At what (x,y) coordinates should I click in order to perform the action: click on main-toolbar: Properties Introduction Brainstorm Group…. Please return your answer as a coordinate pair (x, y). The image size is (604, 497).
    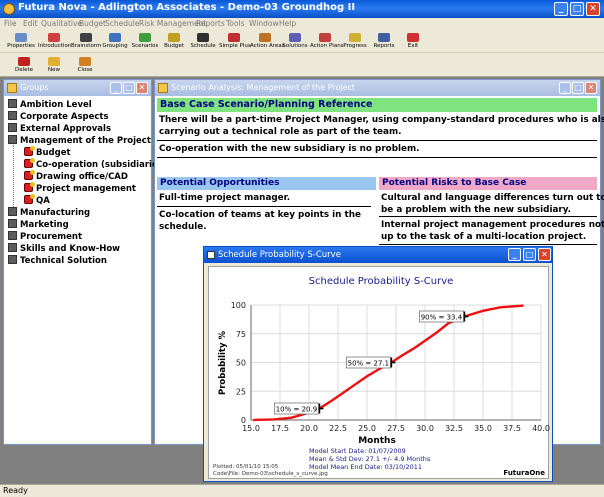
    Looking at the image, I should click on (302, 42).